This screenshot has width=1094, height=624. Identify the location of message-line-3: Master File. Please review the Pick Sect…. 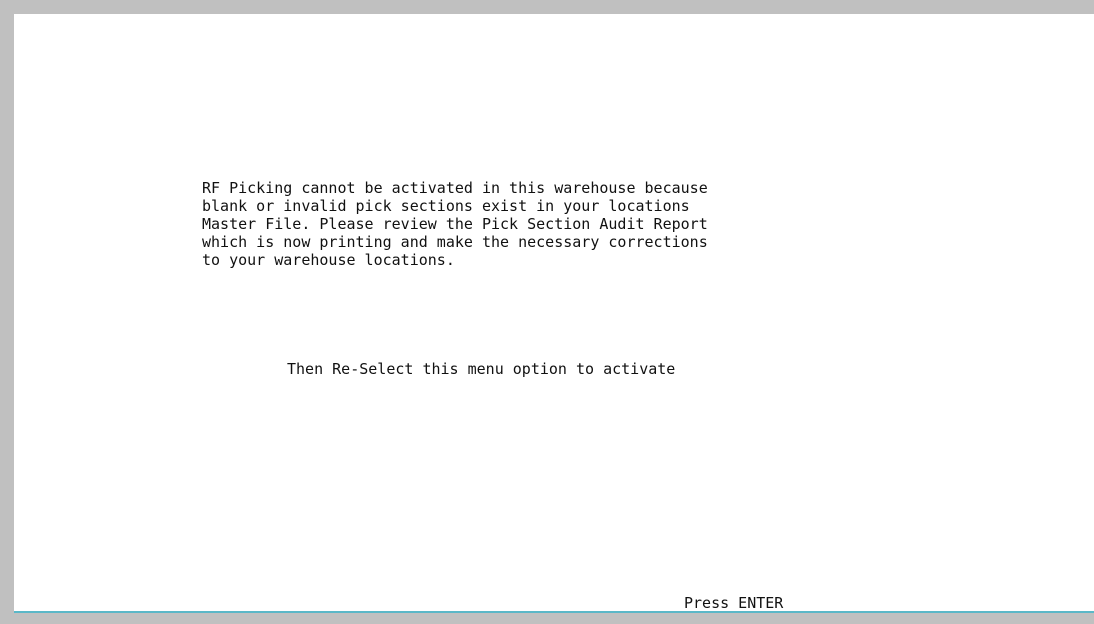
(455, 224).